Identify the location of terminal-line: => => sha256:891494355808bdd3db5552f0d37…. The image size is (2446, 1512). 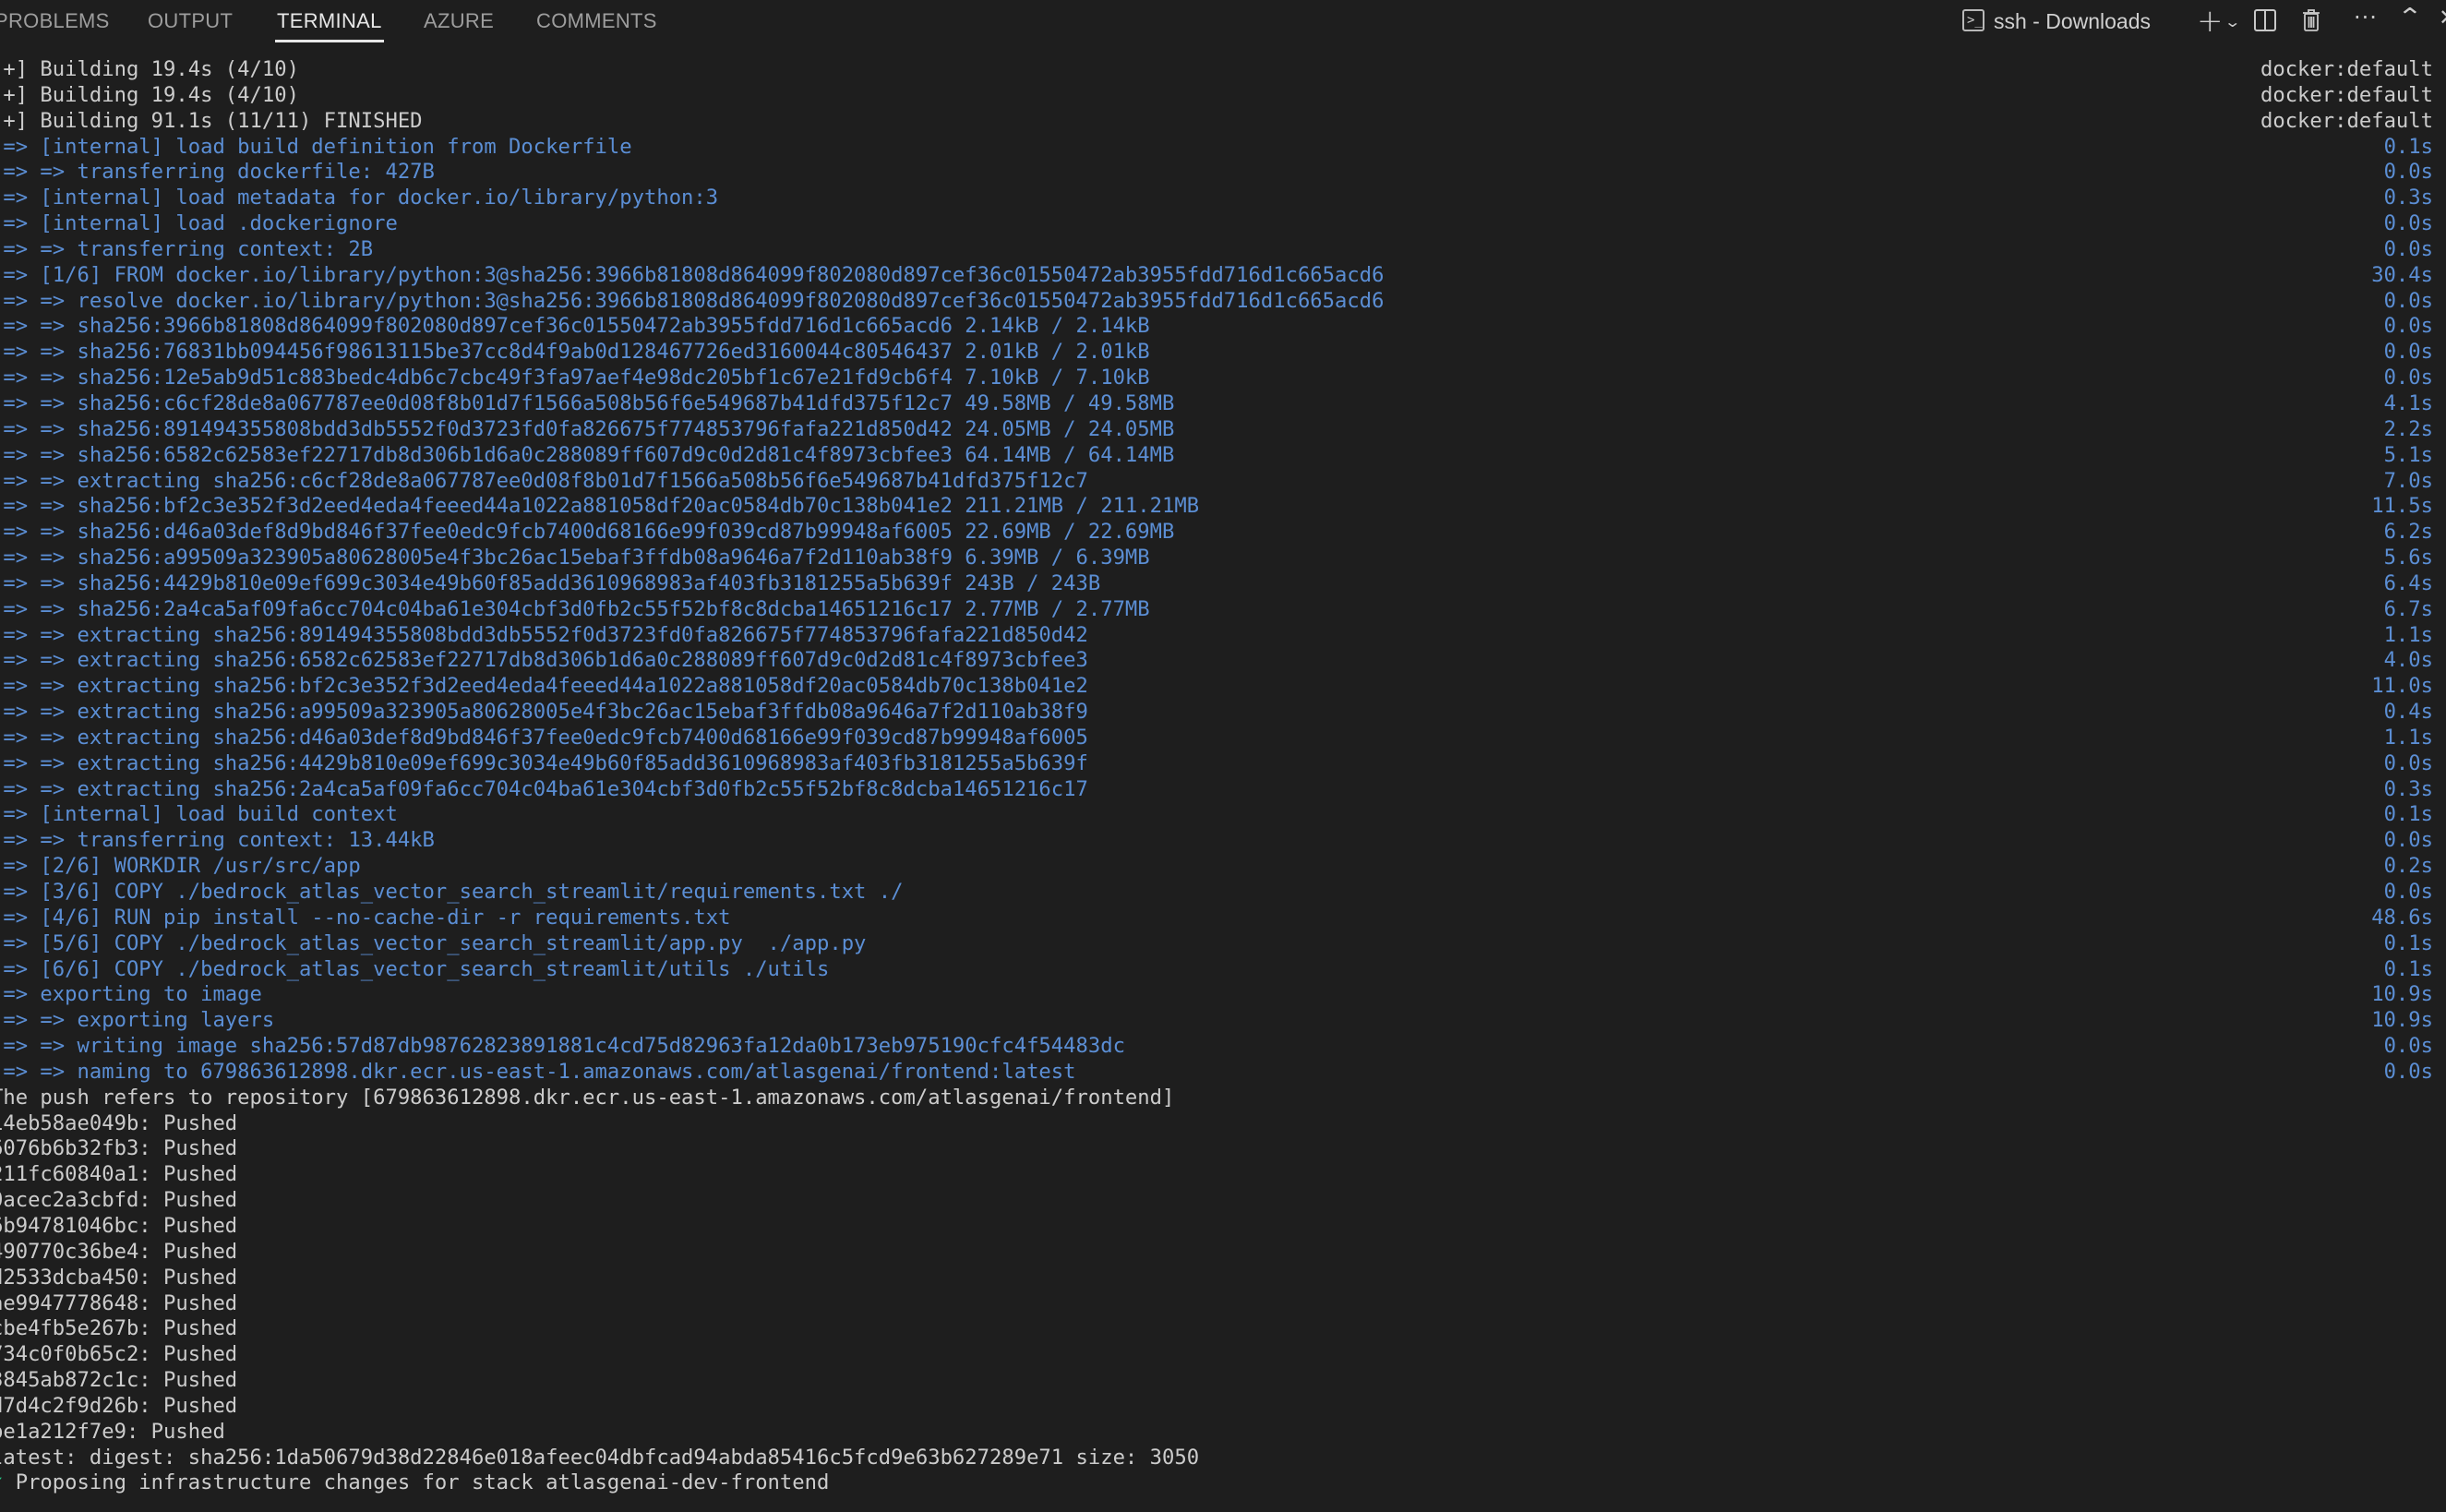
(1223, 430).